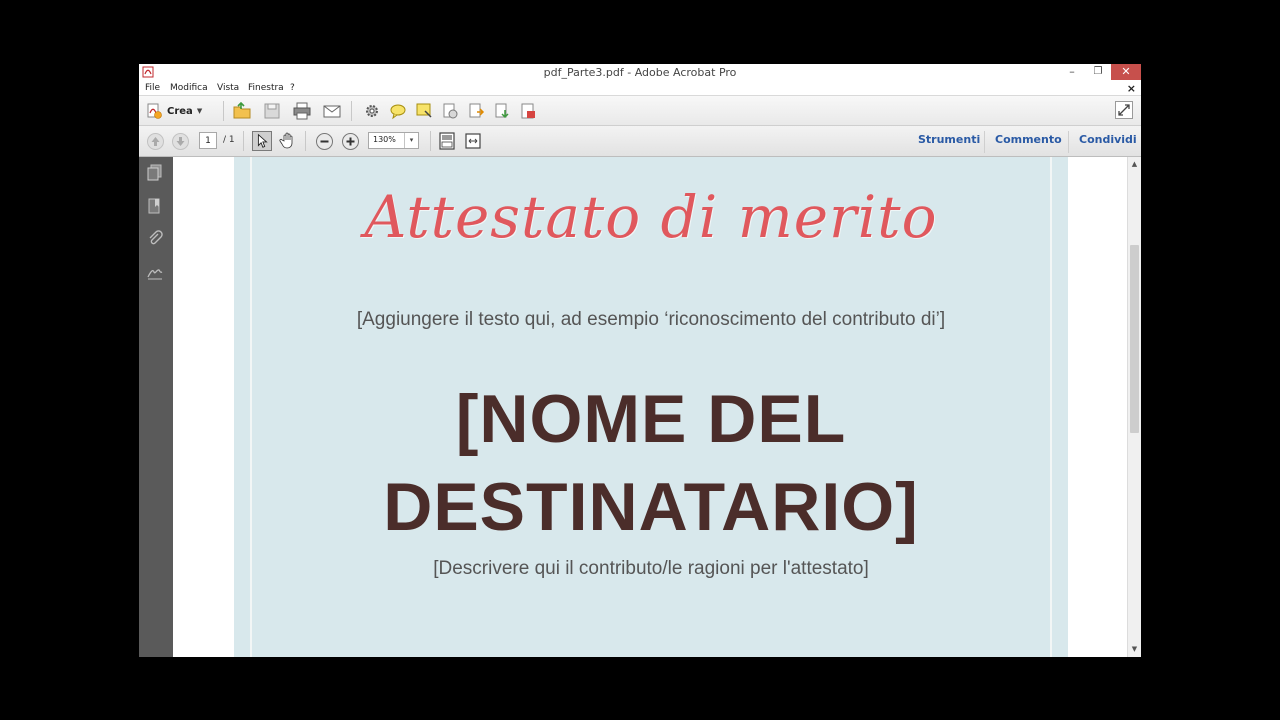 This screenshot has height=720, width=1280. I want to click on chevron-down-icon: ▼, so click(199, 111).